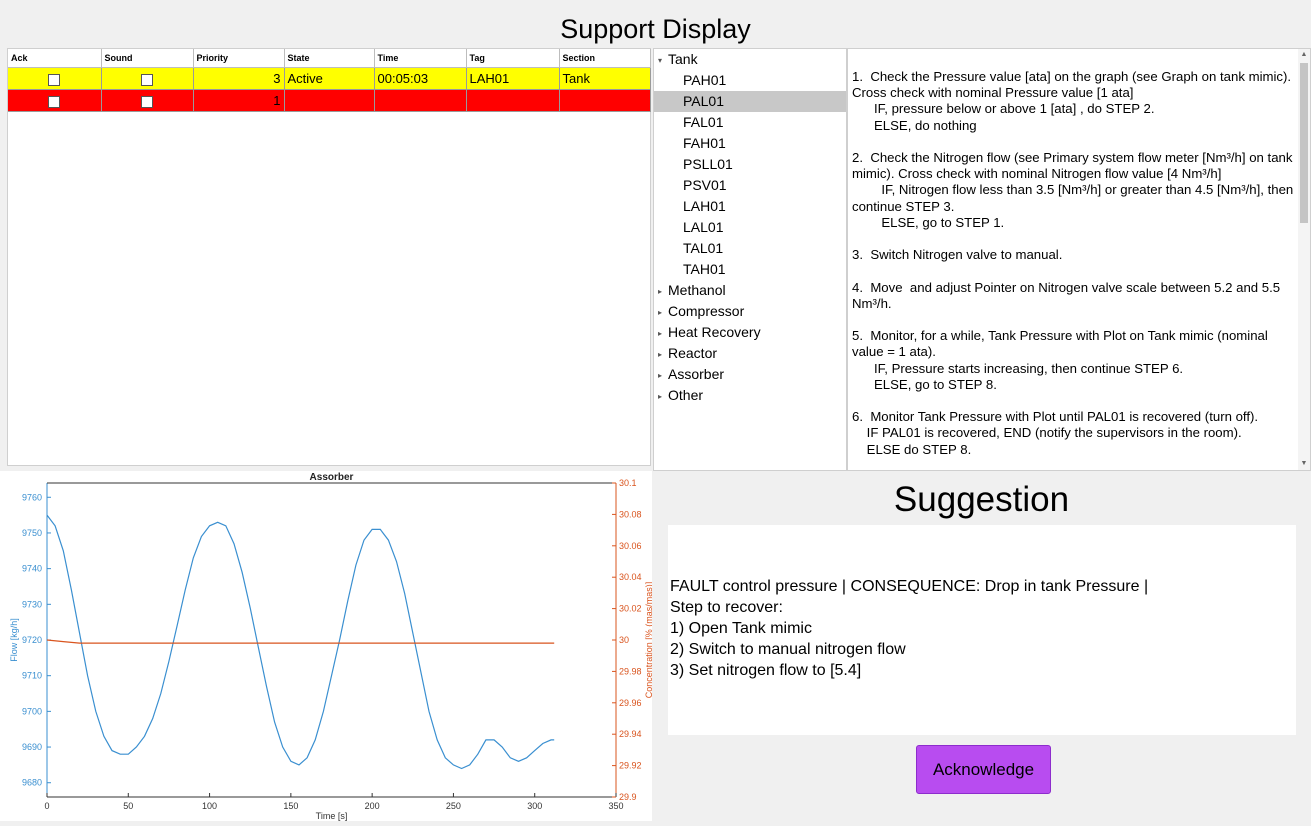  Describe the element at coordinates (372, 806) in the screenshot. I see `x-tick-label: 200` at that location.